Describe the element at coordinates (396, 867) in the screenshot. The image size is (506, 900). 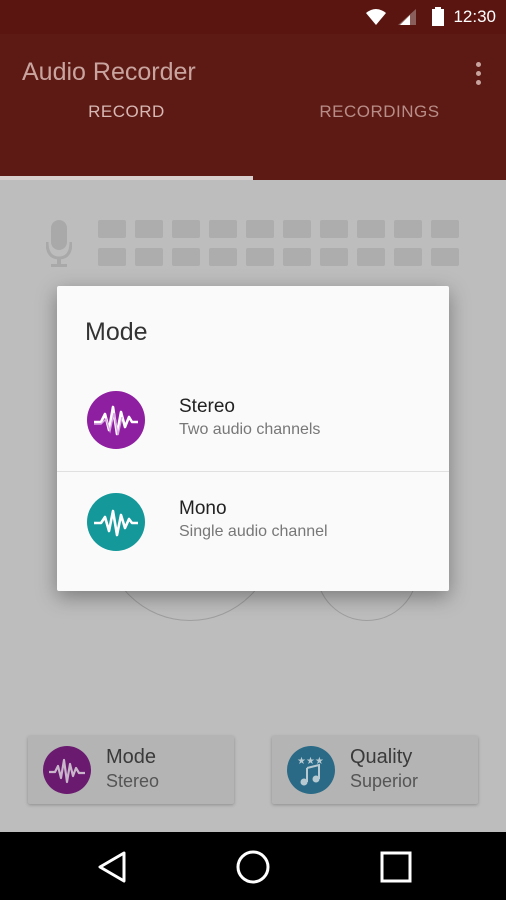
I see `recents-icon` at that location.